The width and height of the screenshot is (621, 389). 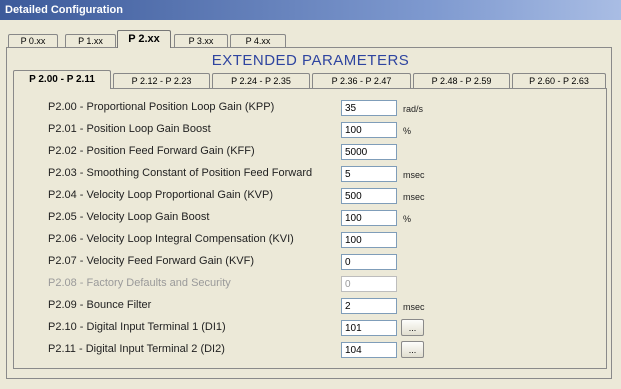 I want to click on tab-p0: P 0.xx, so click(x=33, y=41).